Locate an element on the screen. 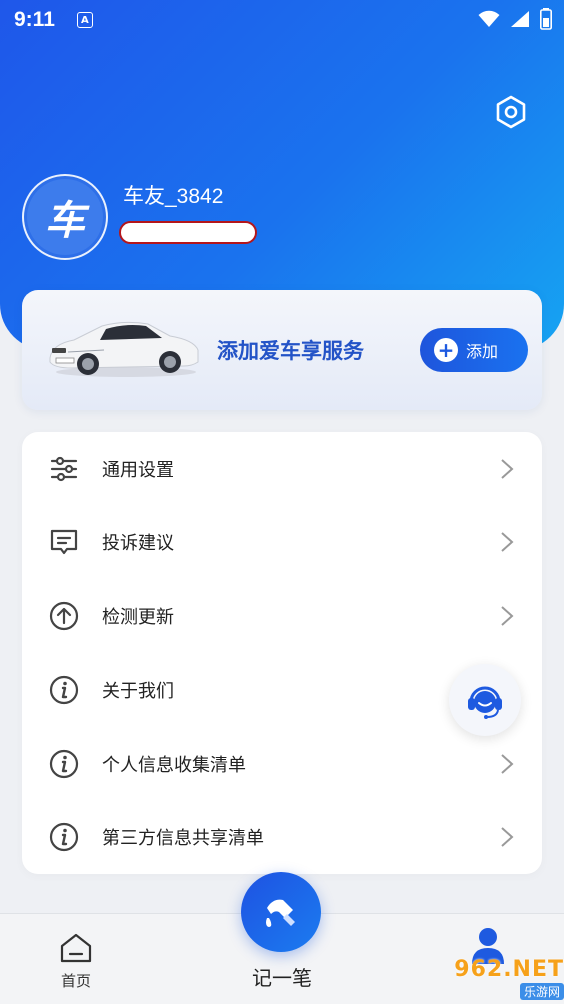  watermark: 962.NET 乐游网 is located at coordinates (496, 978).